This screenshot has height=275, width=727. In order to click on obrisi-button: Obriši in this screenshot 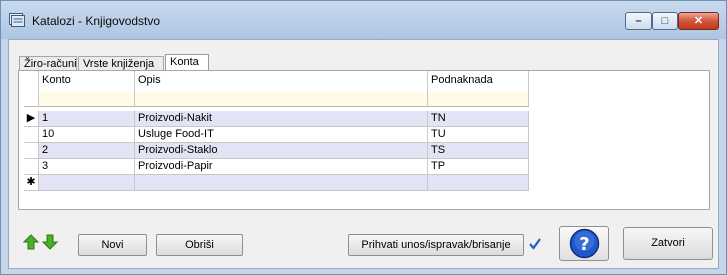, I will do `click(199, 245)`.